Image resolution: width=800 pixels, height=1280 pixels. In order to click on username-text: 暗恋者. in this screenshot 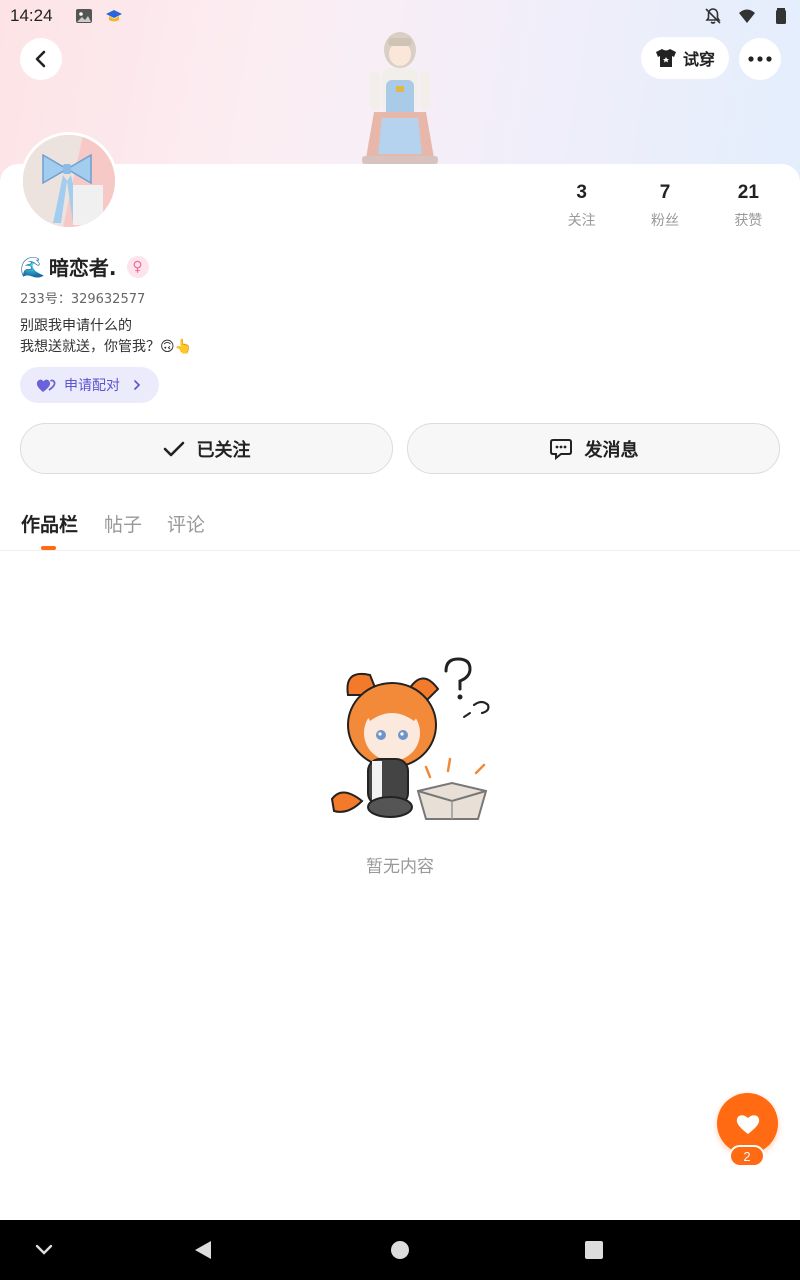, I will do `click(82, 268)`.